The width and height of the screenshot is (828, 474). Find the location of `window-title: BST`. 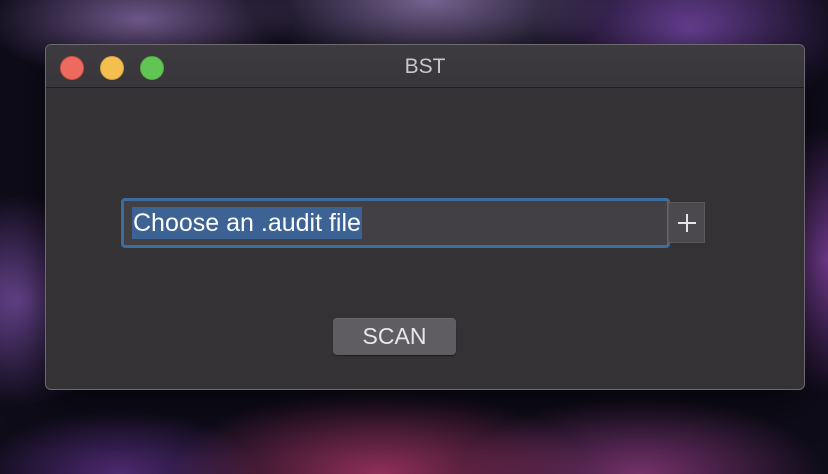

window-title: BST is located at coordinates (425, 66).